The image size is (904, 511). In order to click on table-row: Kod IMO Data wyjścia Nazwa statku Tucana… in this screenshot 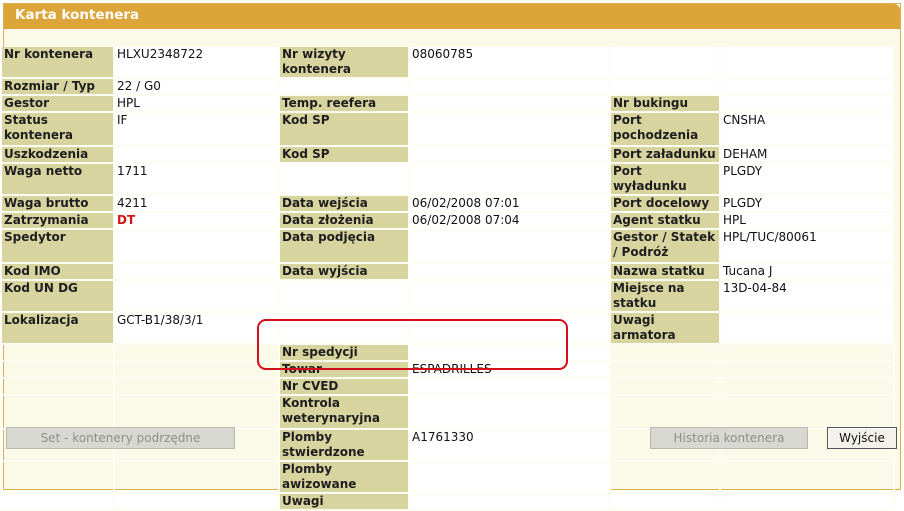, I will do `click(448, 272)`.